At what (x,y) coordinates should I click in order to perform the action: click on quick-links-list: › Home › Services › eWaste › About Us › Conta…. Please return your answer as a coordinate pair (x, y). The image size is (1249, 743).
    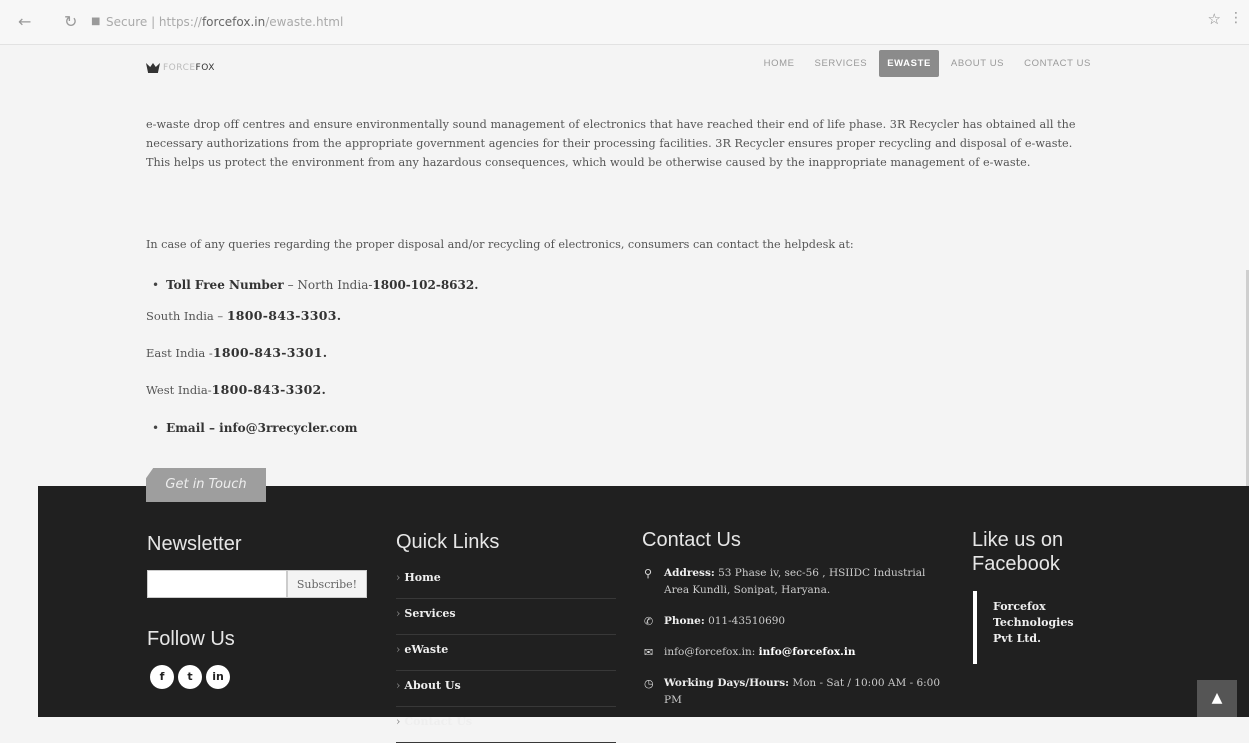
    Looking at the image, I should click on (506, 653).